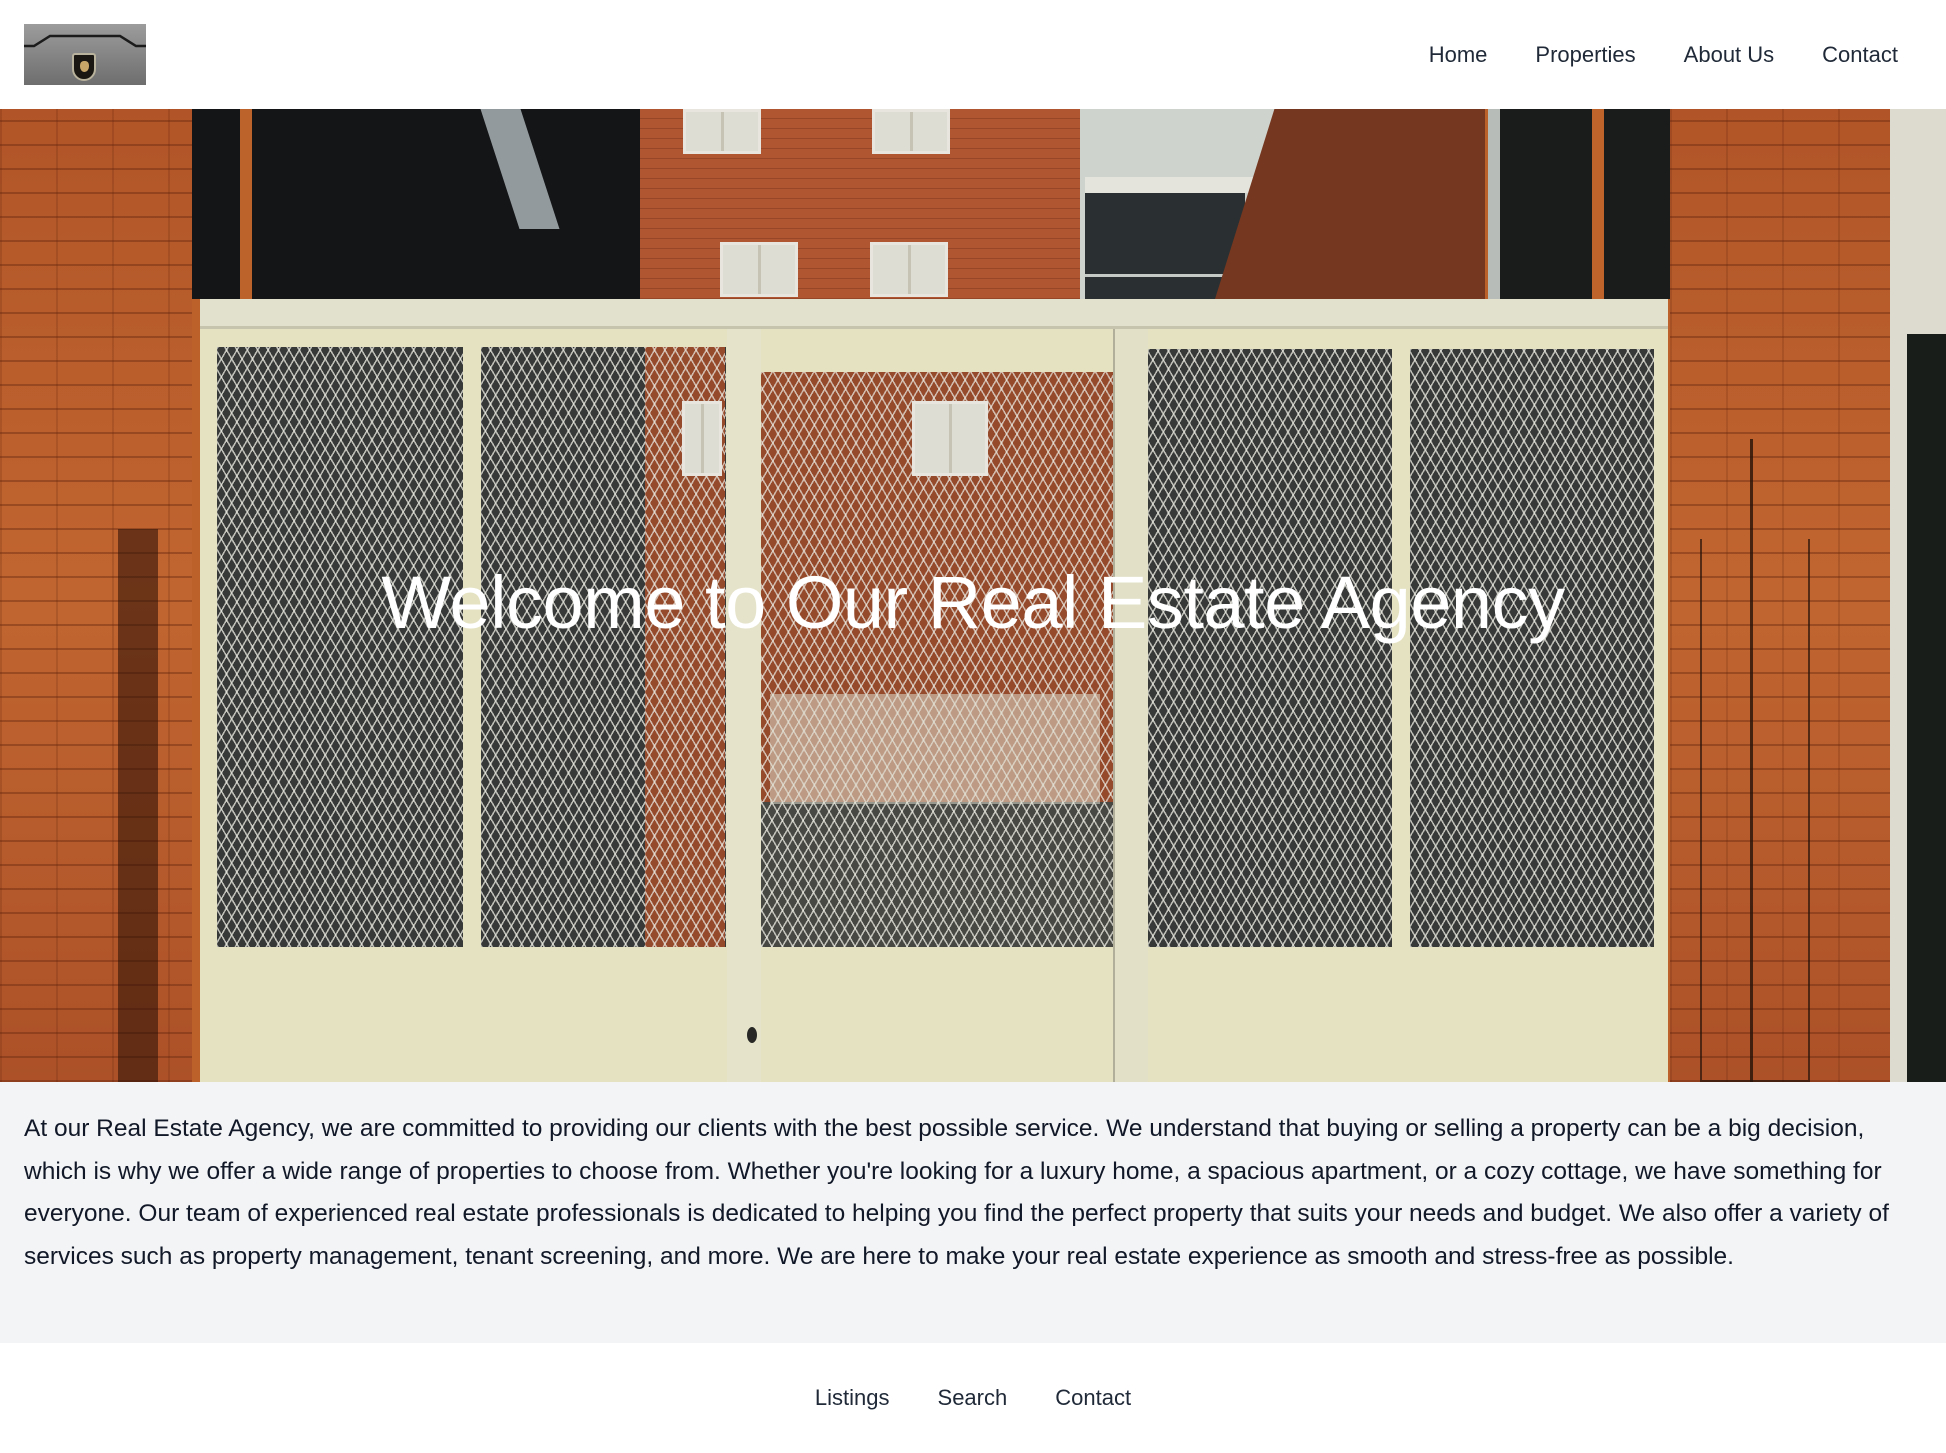  Describe the element at coordinates (973, 54) in the screenshot. I see `site-header: Home Properties About Us Contact` at that location.